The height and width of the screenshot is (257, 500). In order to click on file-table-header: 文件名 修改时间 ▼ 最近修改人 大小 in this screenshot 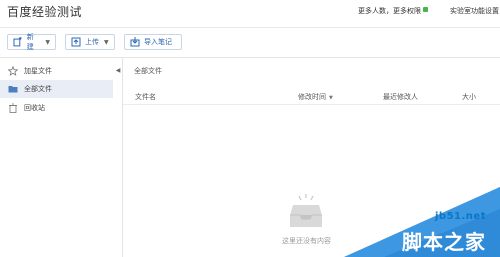, I will do `click(311, 96)`.